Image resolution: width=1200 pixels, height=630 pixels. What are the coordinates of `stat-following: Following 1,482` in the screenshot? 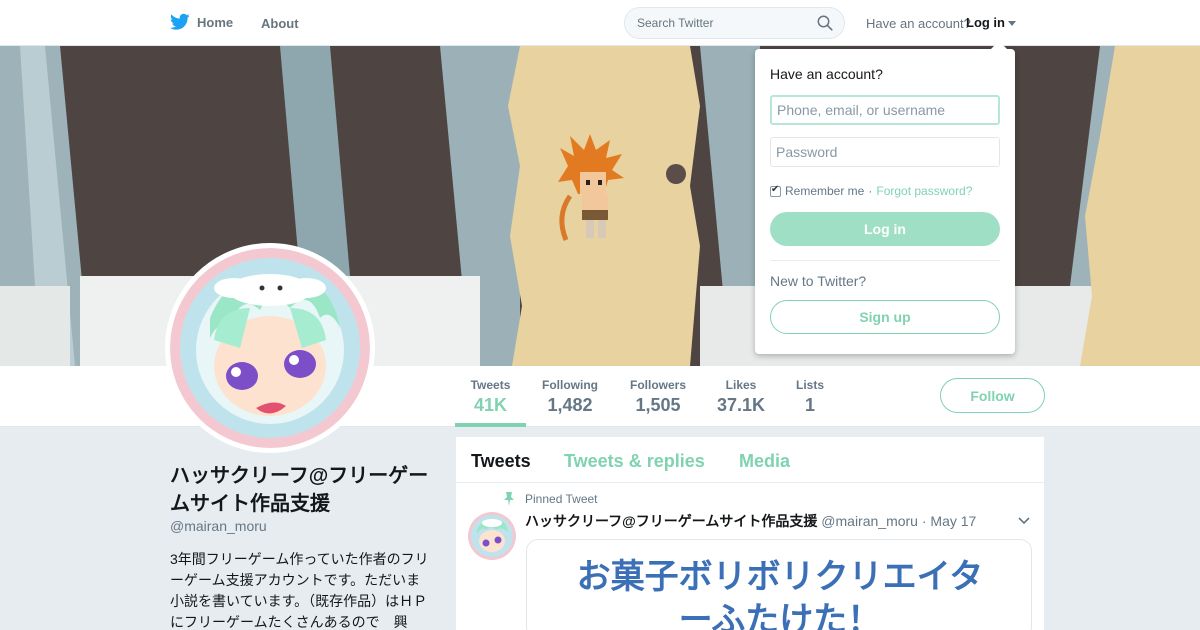 It's located at (570, 397).